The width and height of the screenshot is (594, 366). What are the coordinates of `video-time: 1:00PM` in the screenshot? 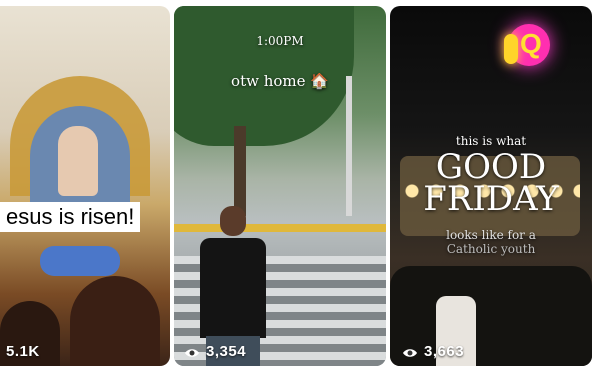 It's located at (280, 41).